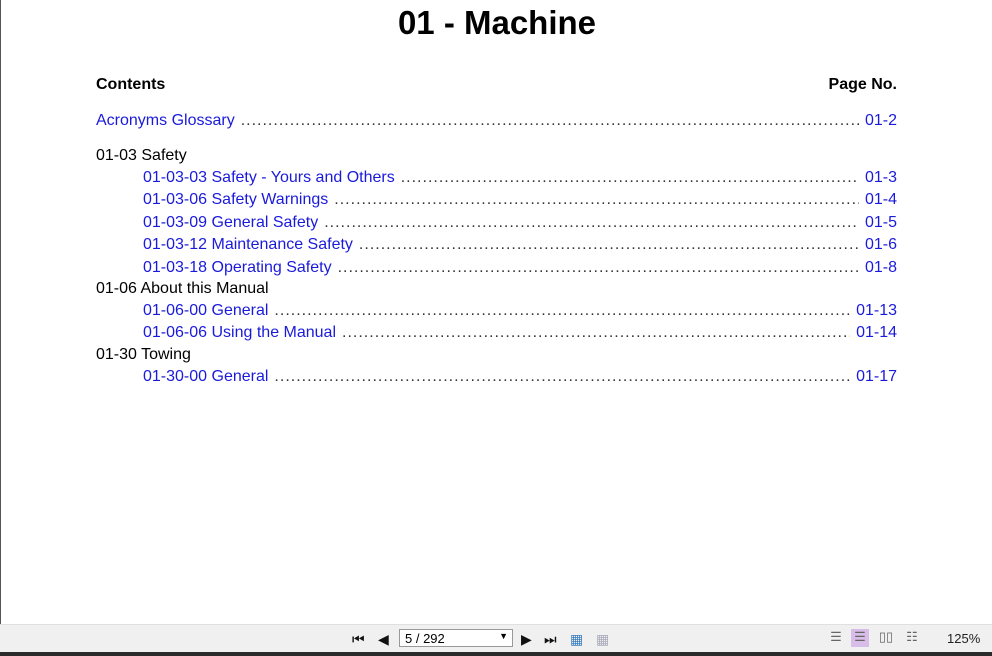 The image size is (992, 656). Describe the element at coordinates (862, 84) in the screenshot. I see `page-no-header: Page No.` at that location.